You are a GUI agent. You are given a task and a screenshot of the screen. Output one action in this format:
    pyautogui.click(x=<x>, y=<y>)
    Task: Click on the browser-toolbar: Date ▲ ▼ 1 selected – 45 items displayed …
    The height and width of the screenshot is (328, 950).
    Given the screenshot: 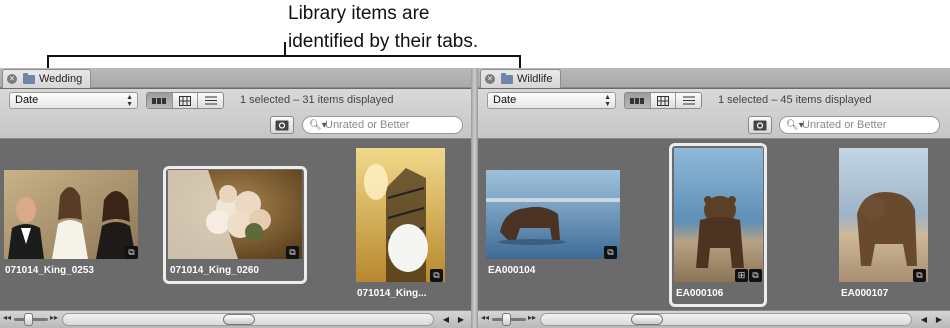 What is the action you would take?
    pyautogui.click(x=714, y=114)
    